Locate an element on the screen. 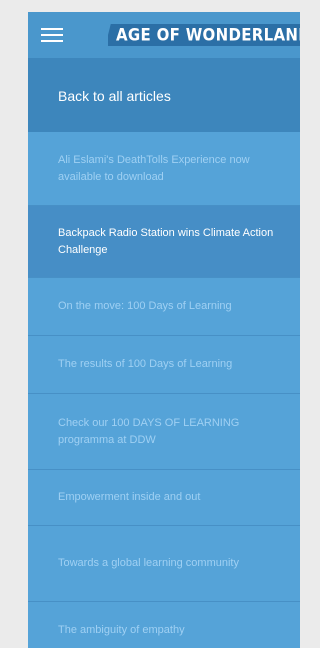 This screenshot has width=320, height=648. article-title: The ambiguity of empathy is located at coordinates (121, 630).